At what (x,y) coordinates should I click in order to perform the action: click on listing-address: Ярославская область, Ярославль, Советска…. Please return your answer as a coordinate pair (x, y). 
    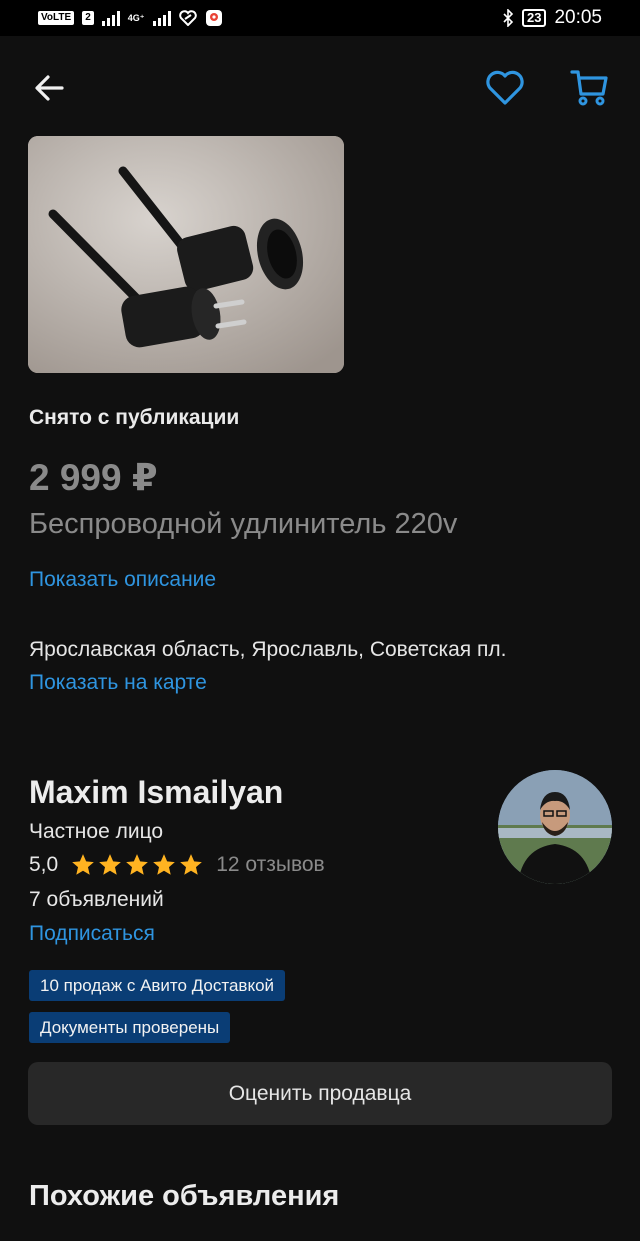
    Looking at the image, I should click on (268, 649).